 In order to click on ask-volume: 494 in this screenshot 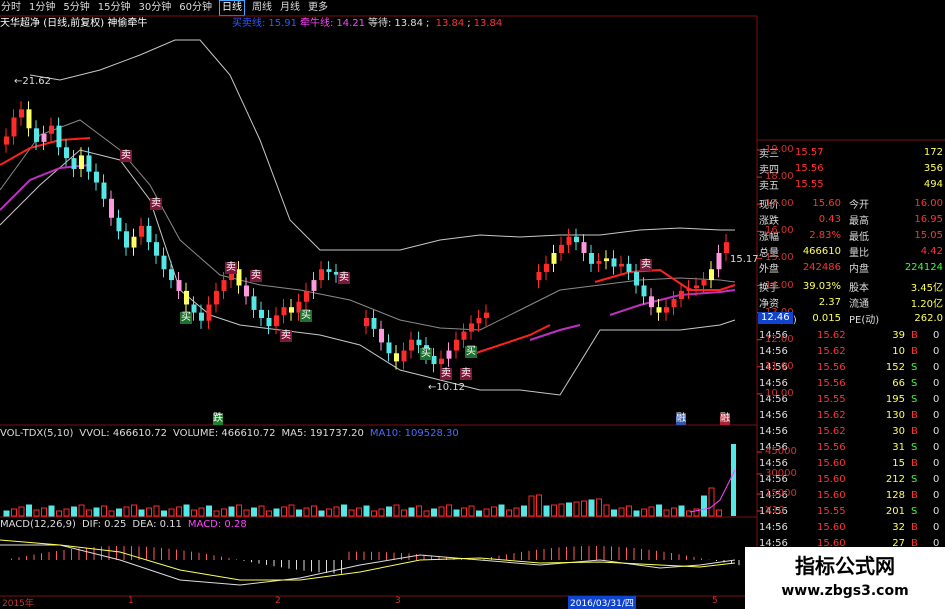, I will do `click(933, 184)`.